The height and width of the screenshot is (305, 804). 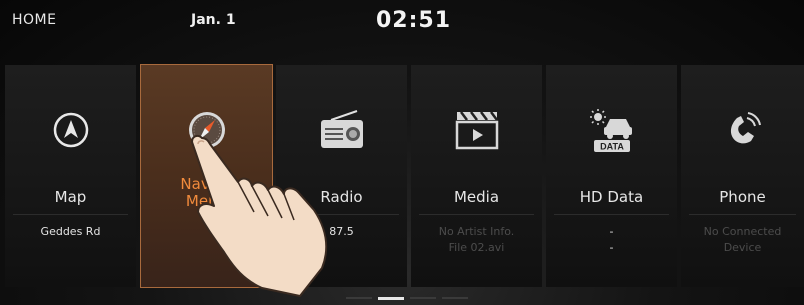 What do you see at coordinates (70, 231) in the screenshot?
I see `map-tile-road: Geddes Rd` at bounding box center [70, 231].